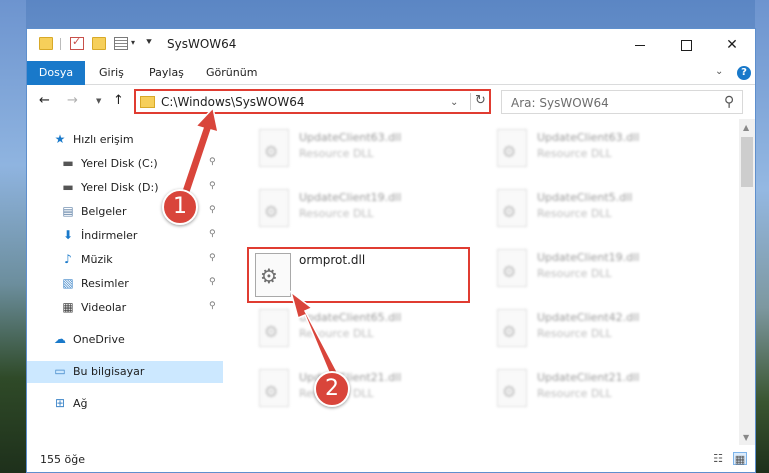 Image resolution: width=769 pixels, height=473 pixels. Describe the element at coordinates (44, 100) in the screenshot. I see `back-button: ←` at that location.